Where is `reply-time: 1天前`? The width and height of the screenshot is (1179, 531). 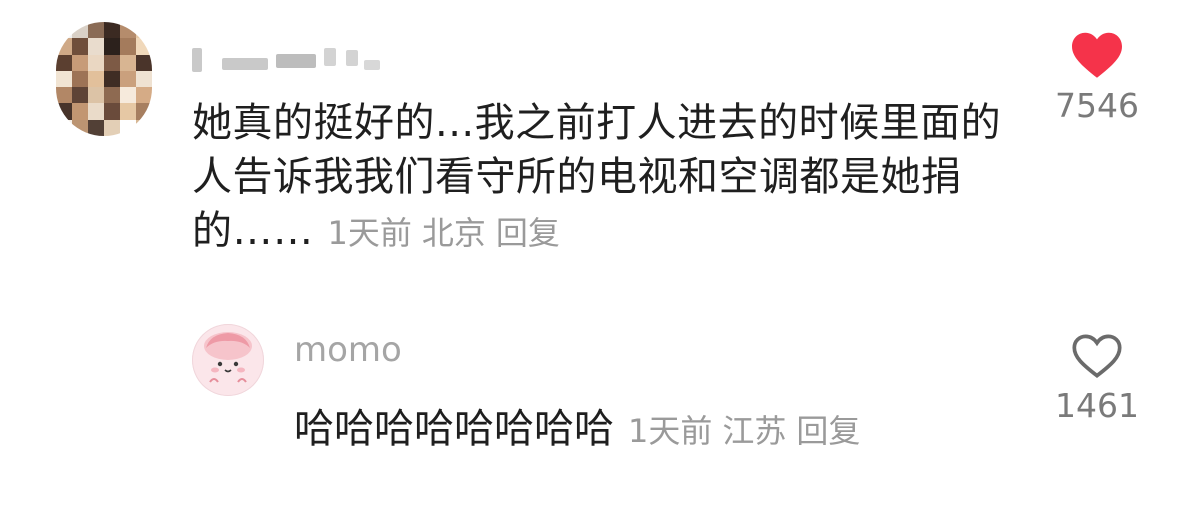
reply-time: 1天前 is located at coordinates (670, 431).